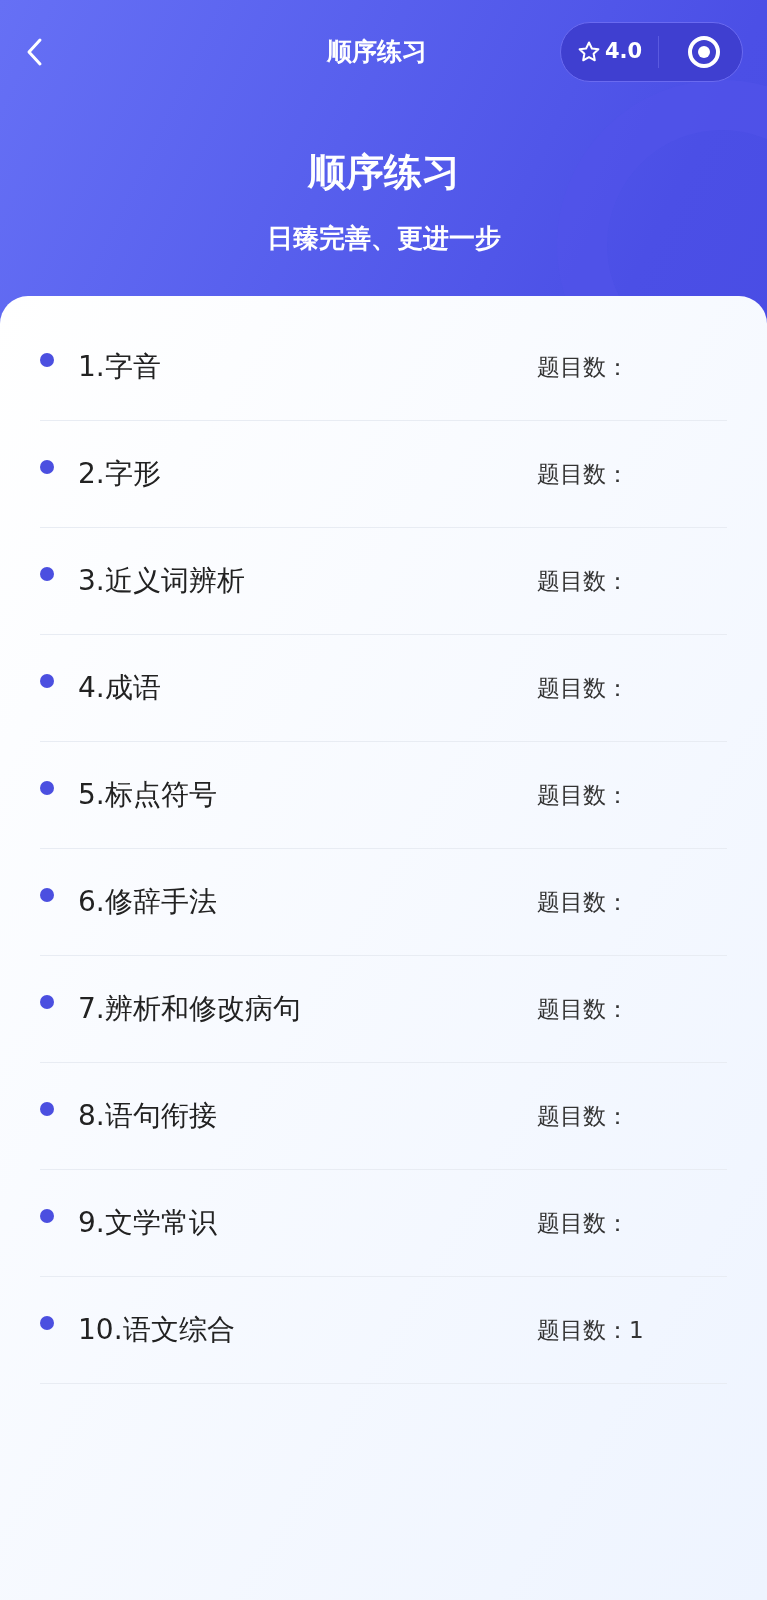 Image resolution: width=767 pixels, height=1600 pixels. I want to click on list-item: 1.字音 题目数：, so click(383, 367).